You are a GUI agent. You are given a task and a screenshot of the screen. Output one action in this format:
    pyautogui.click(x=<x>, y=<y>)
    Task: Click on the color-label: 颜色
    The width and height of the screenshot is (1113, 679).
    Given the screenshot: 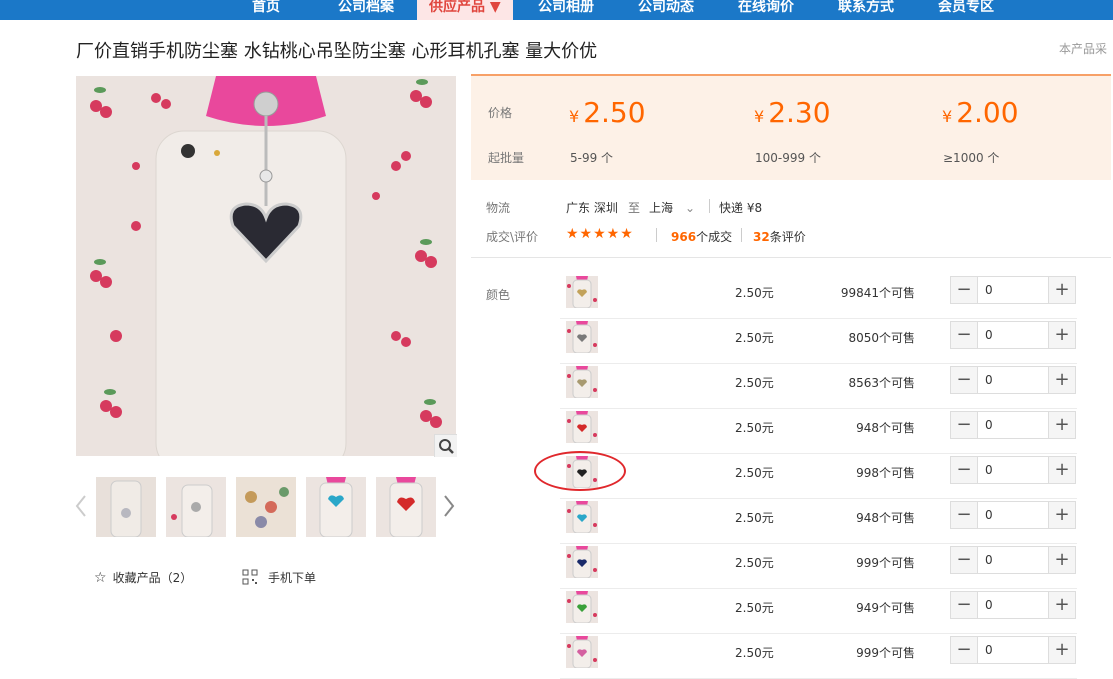 What is the action you would take?
    pyautogui.click(x=498, y=295)
    